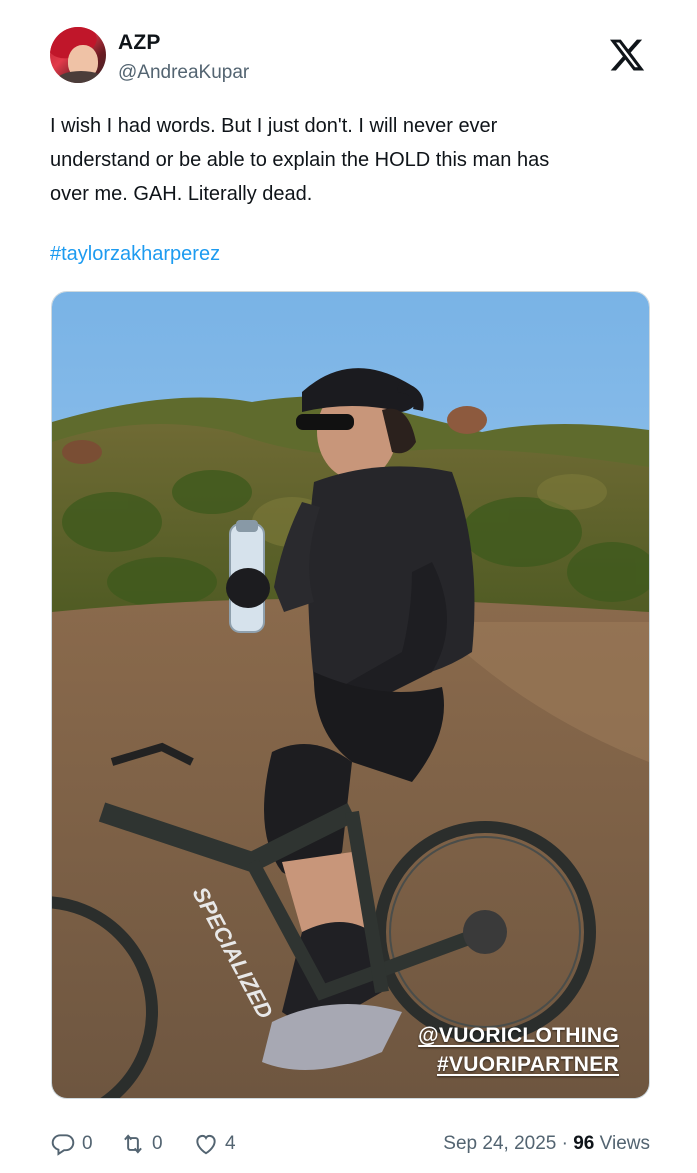  Describe the element at coordinates (133, 1144) in the screenshot. I see `retweet-icon` at that location.